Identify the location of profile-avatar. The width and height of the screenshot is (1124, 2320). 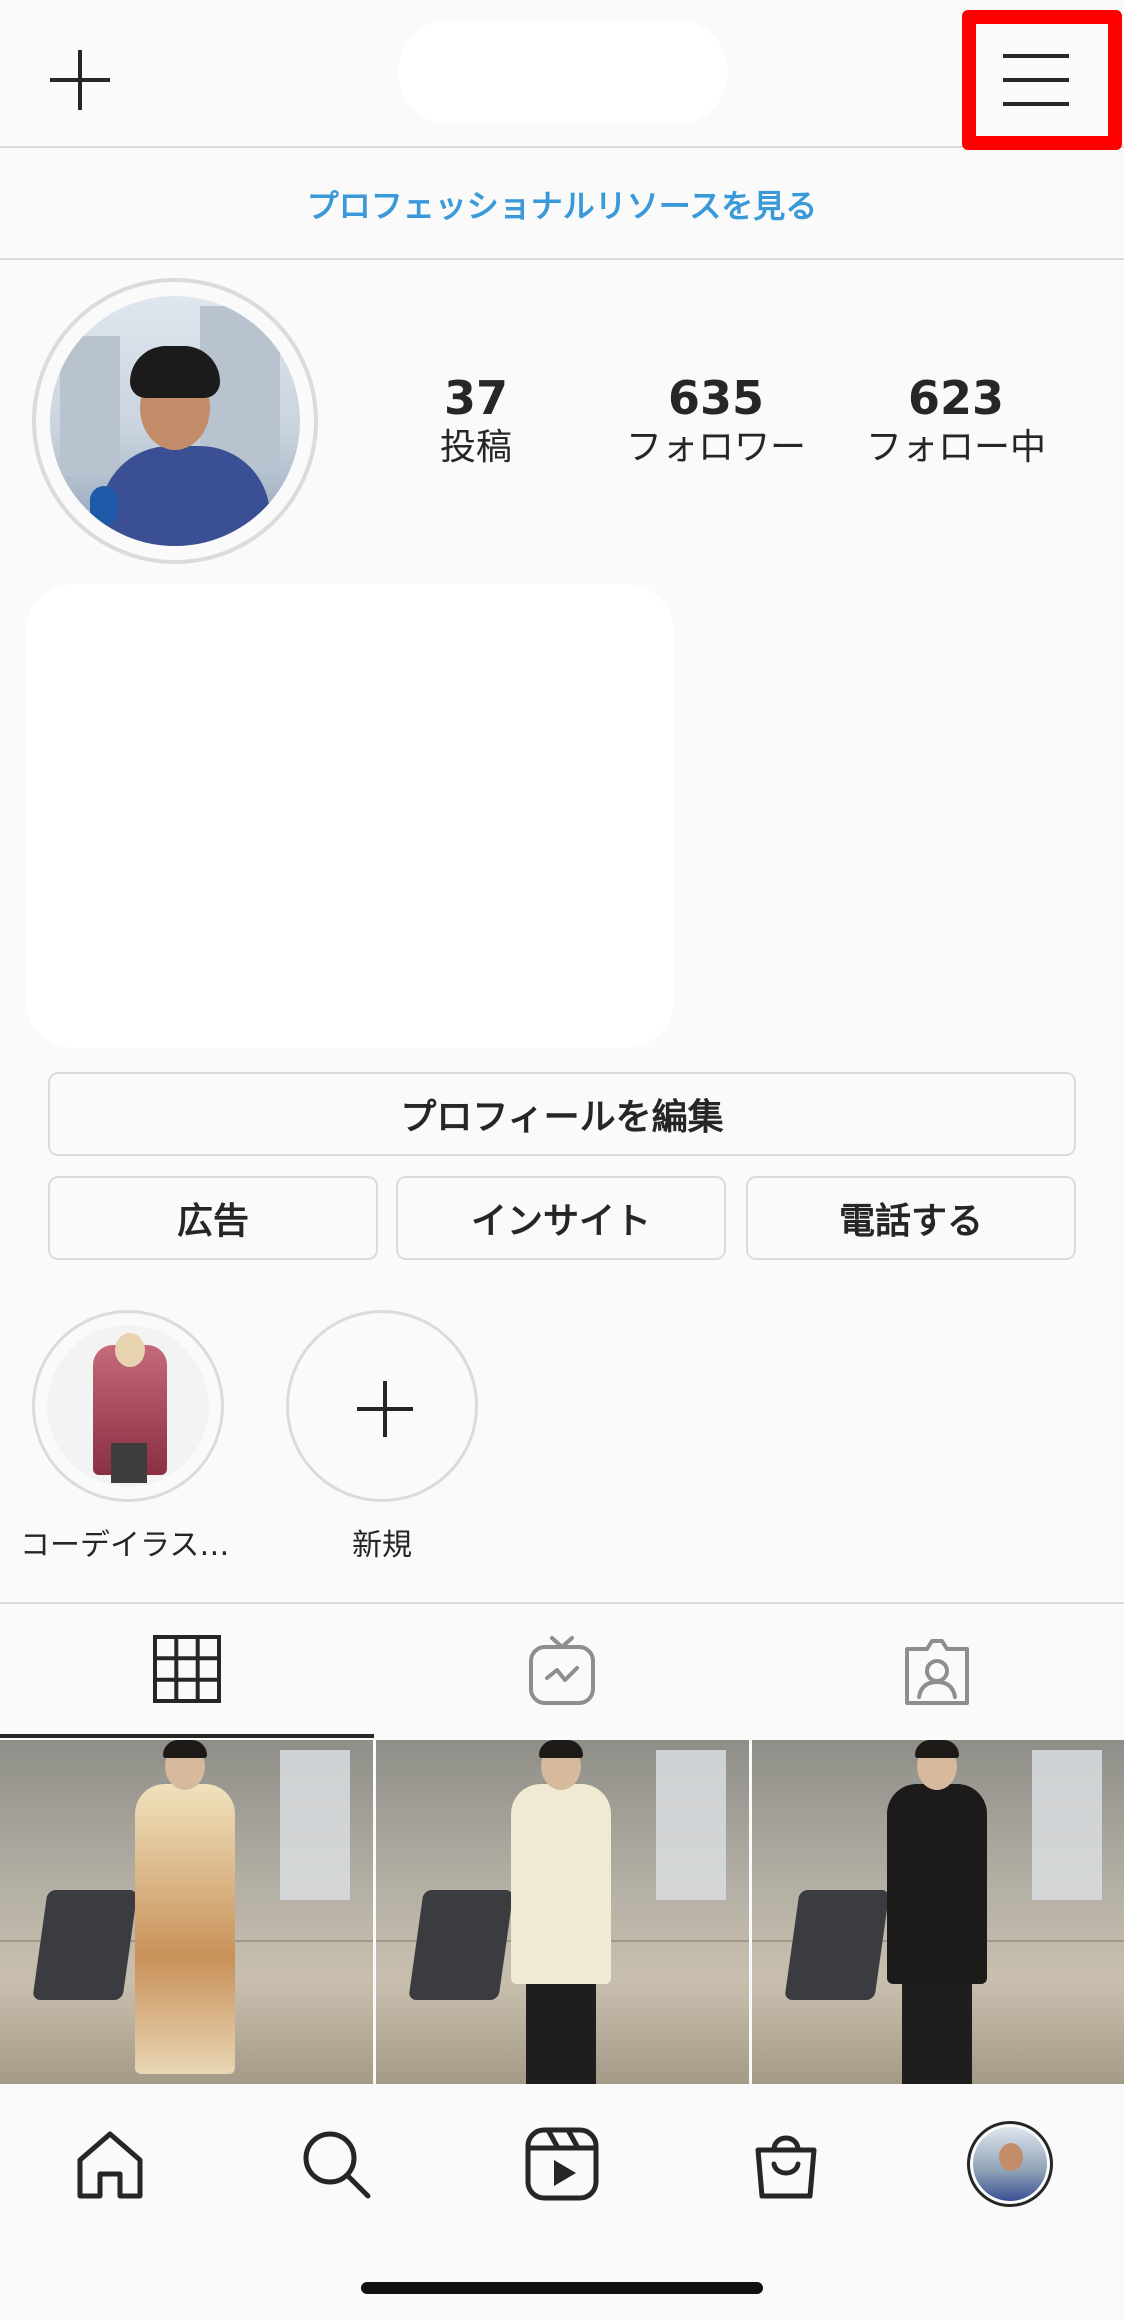
(175, 421).